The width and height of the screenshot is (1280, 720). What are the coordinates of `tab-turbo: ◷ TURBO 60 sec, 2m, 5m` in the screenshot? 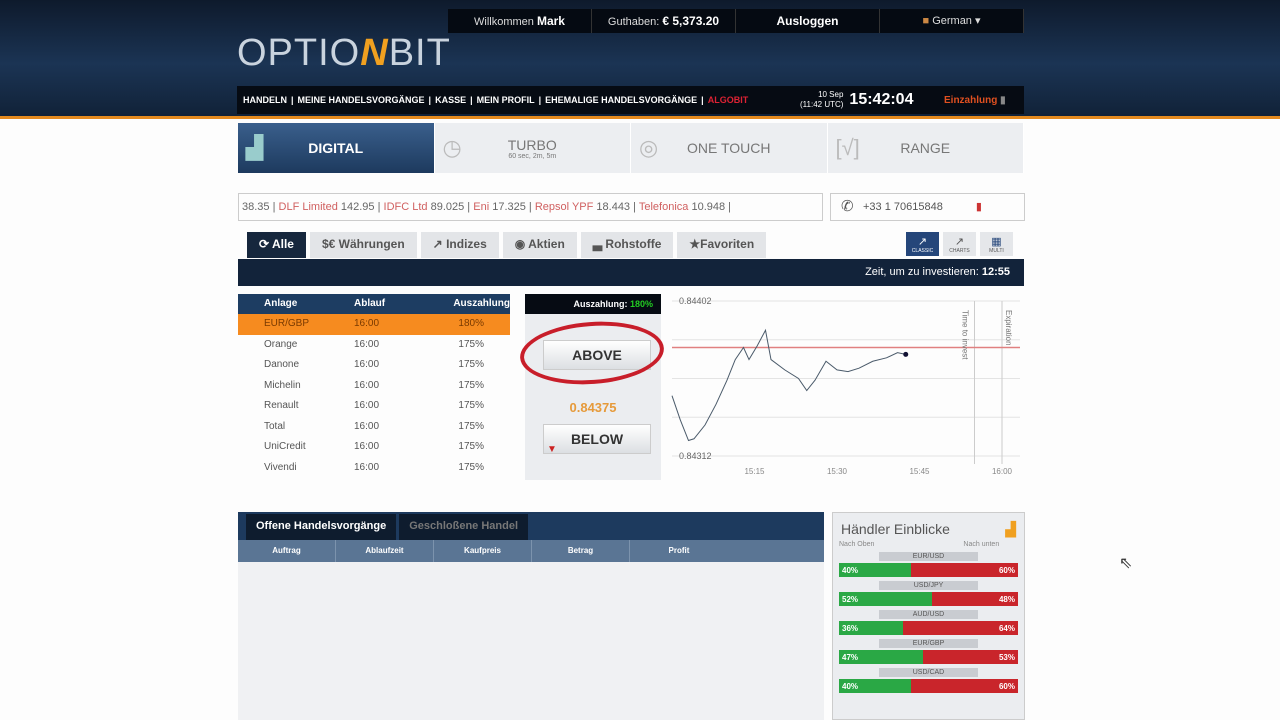 It's located at (533, 148).